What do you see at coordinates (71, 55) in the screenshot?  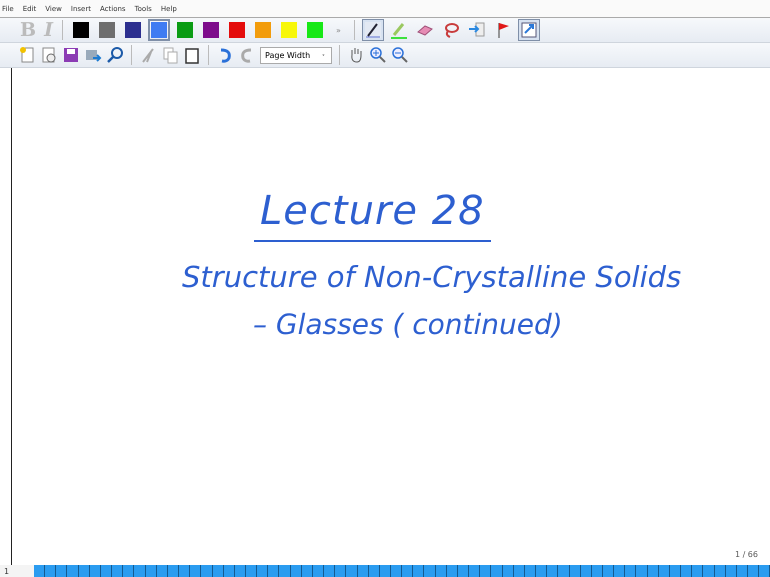 I see `save-icon` at bounding box center [71, 55].